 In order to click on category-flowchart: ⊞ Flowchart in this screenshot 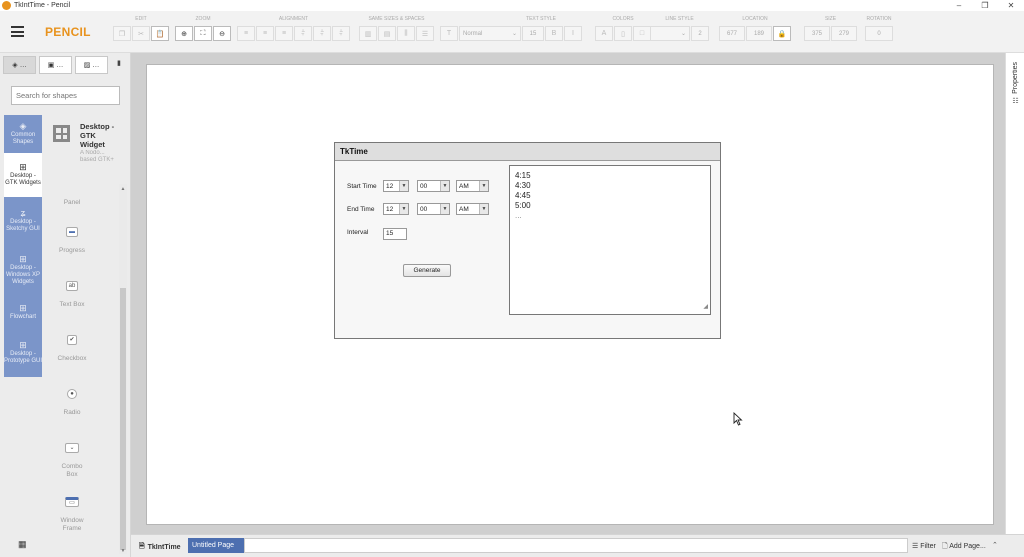, I will do `click(23, 313)`.